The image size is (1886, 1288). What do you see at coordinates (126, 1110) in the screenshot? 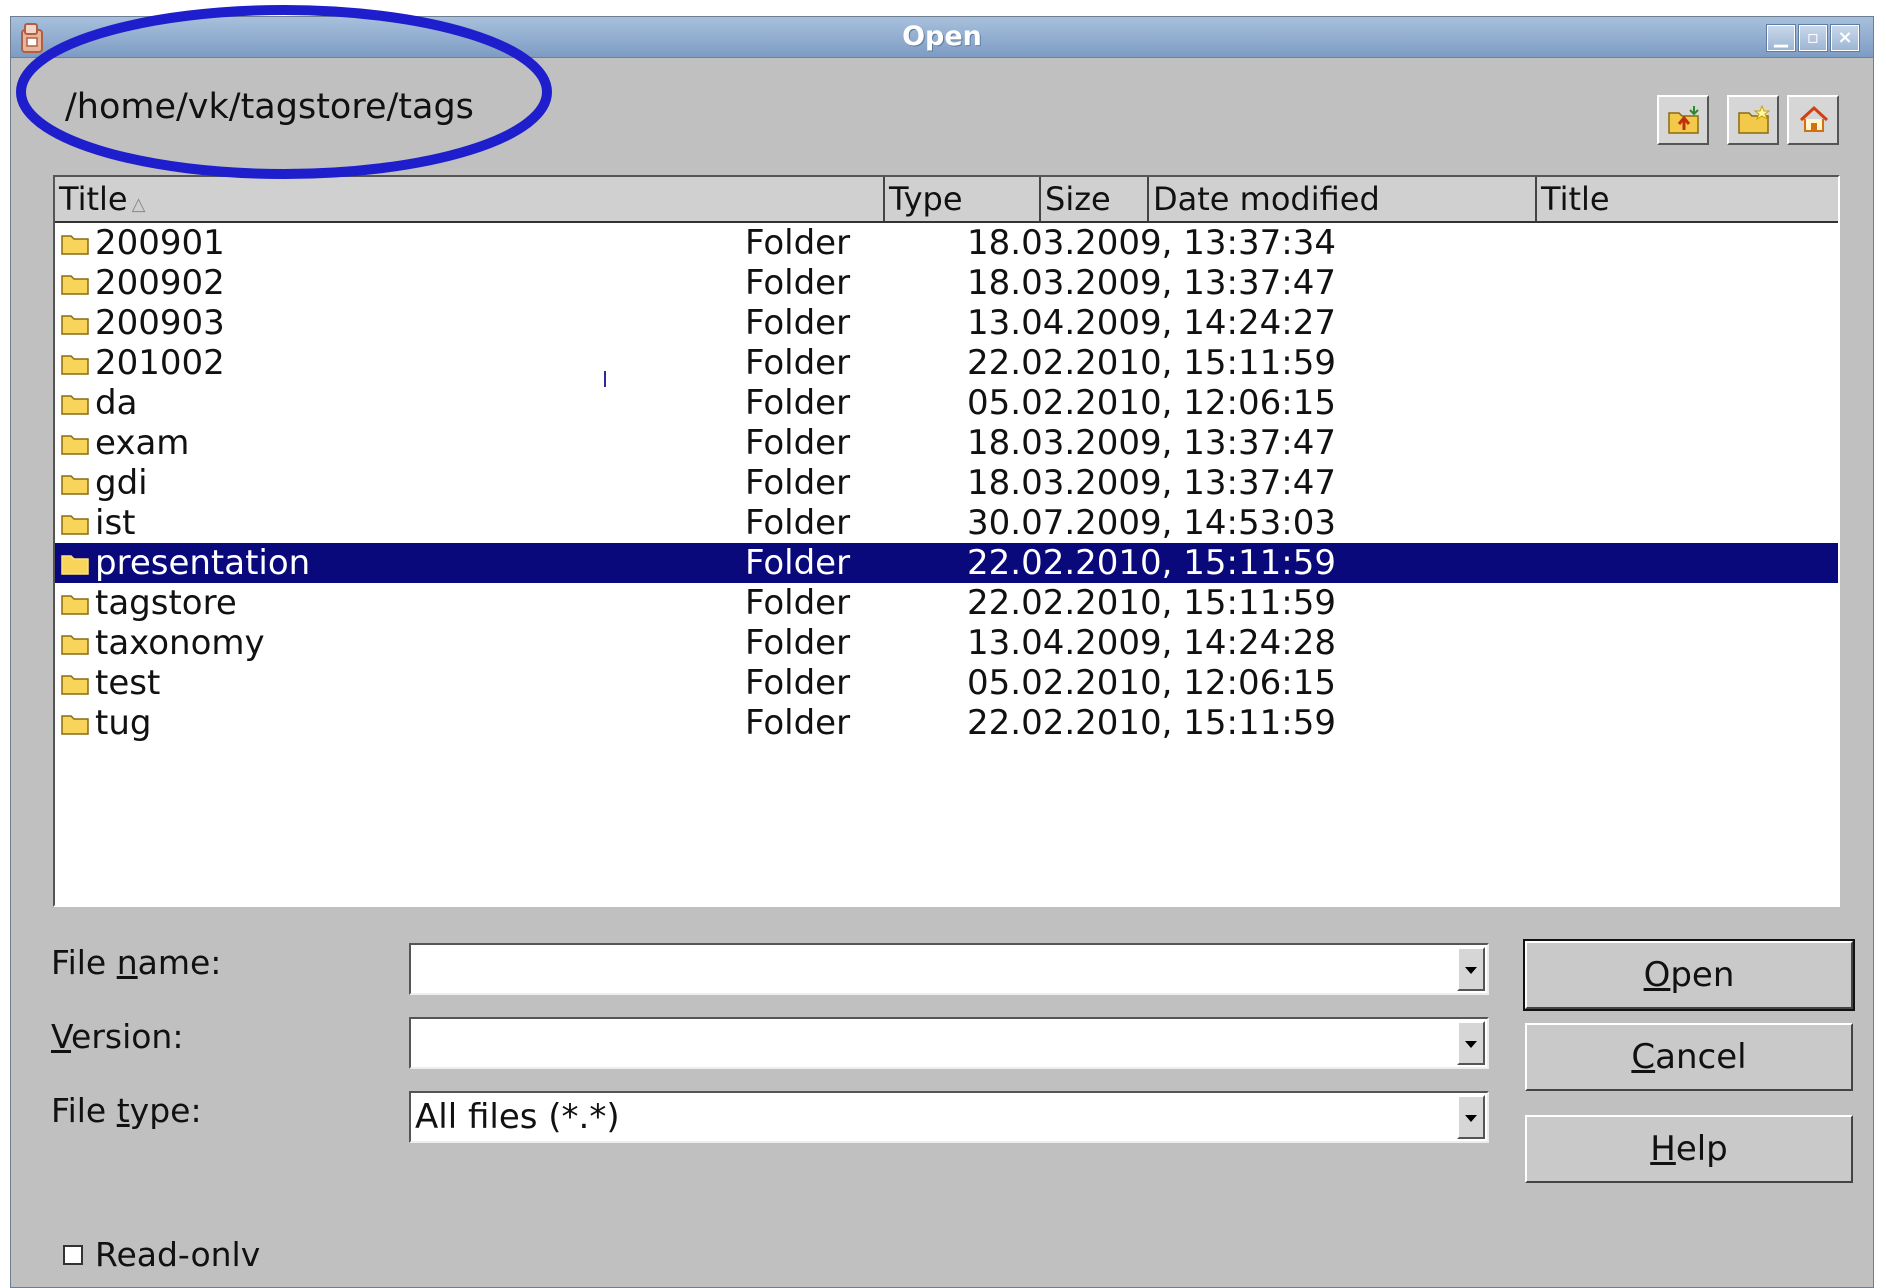
I see `file-type-label: File type:` at bounding box center [126, 1110].